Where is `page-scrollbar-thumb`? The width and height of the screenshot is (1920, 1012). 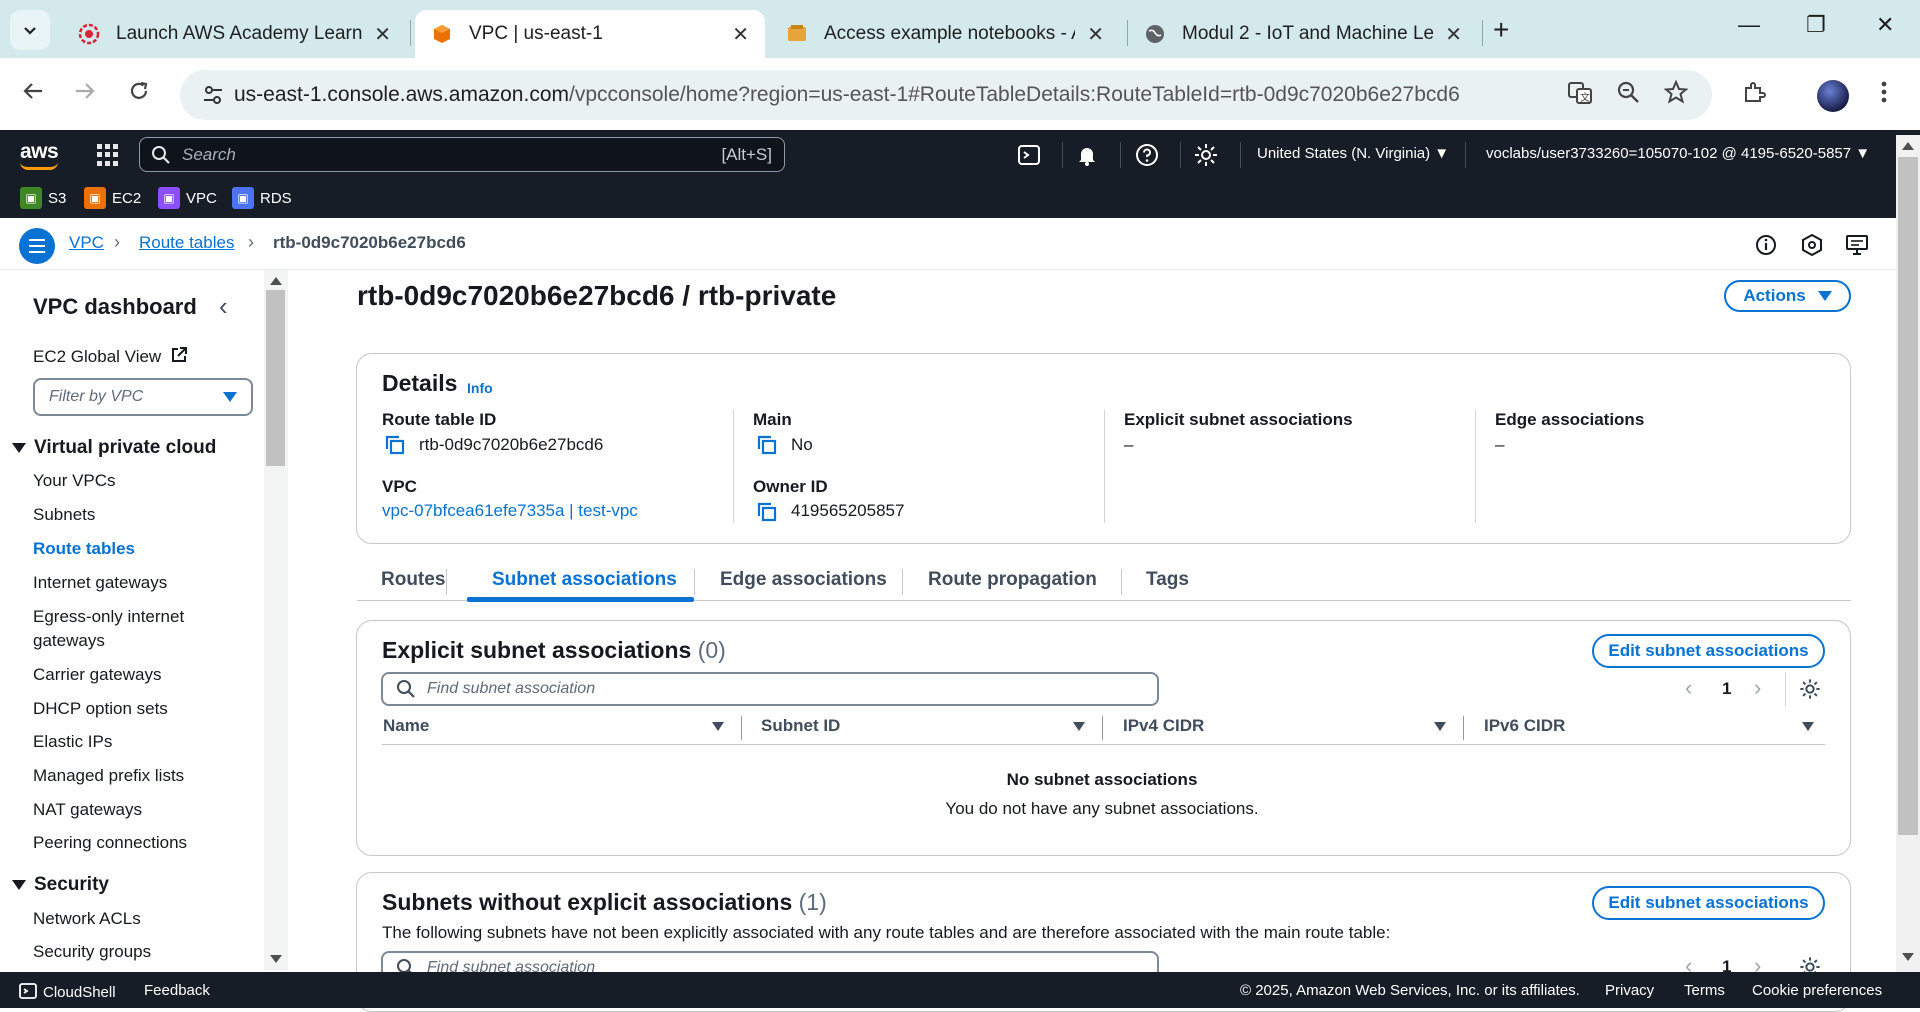
page-scrollbar-thumb is located at coordinates (1908, 496).